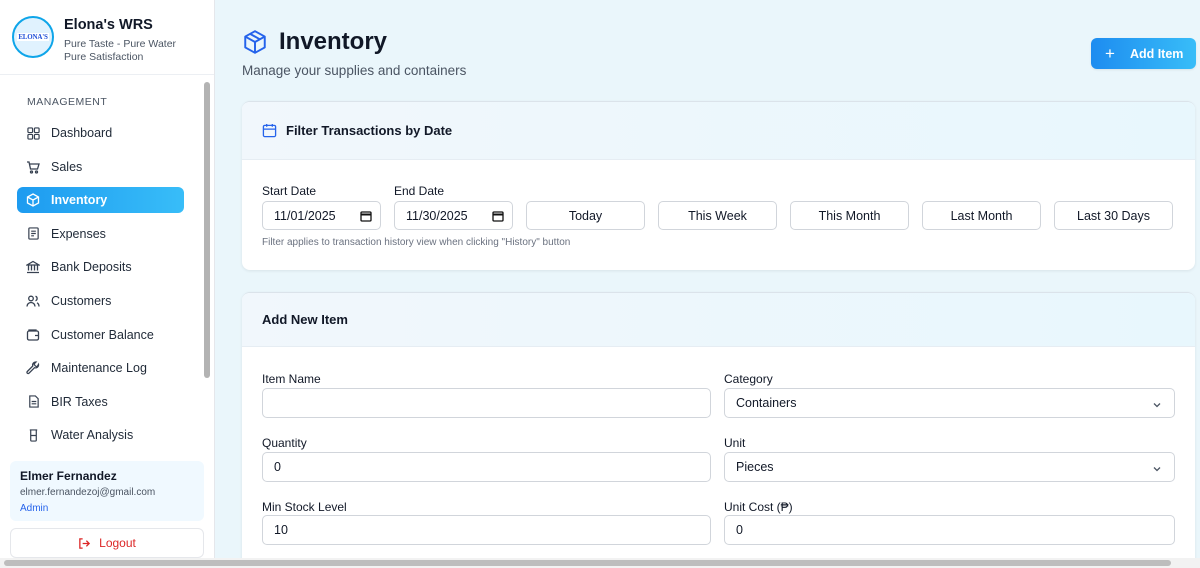 The image size is (1200, 568). I want to click on start-date-value: 11/01/2025, so click(305, 215).